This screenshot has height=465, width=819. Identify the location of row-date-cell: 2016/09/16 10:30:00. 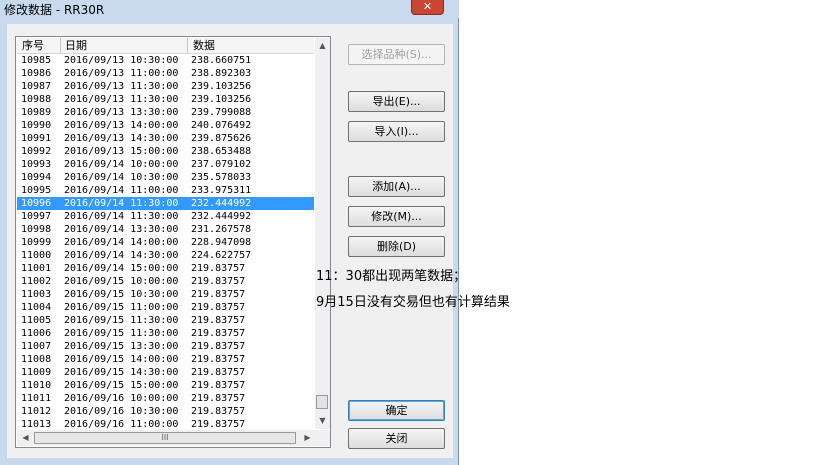
(121, 411).